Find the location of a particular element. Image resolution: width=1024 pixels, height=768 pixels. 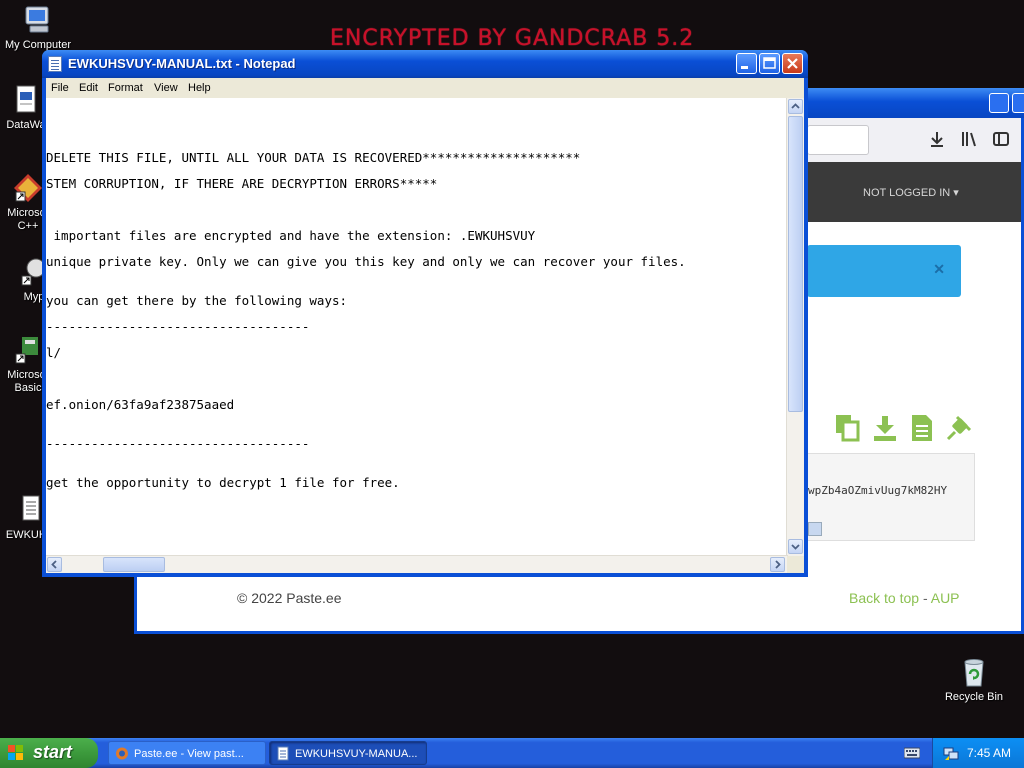

vertical-scroll-thumb is located at coordinates (795, 264).